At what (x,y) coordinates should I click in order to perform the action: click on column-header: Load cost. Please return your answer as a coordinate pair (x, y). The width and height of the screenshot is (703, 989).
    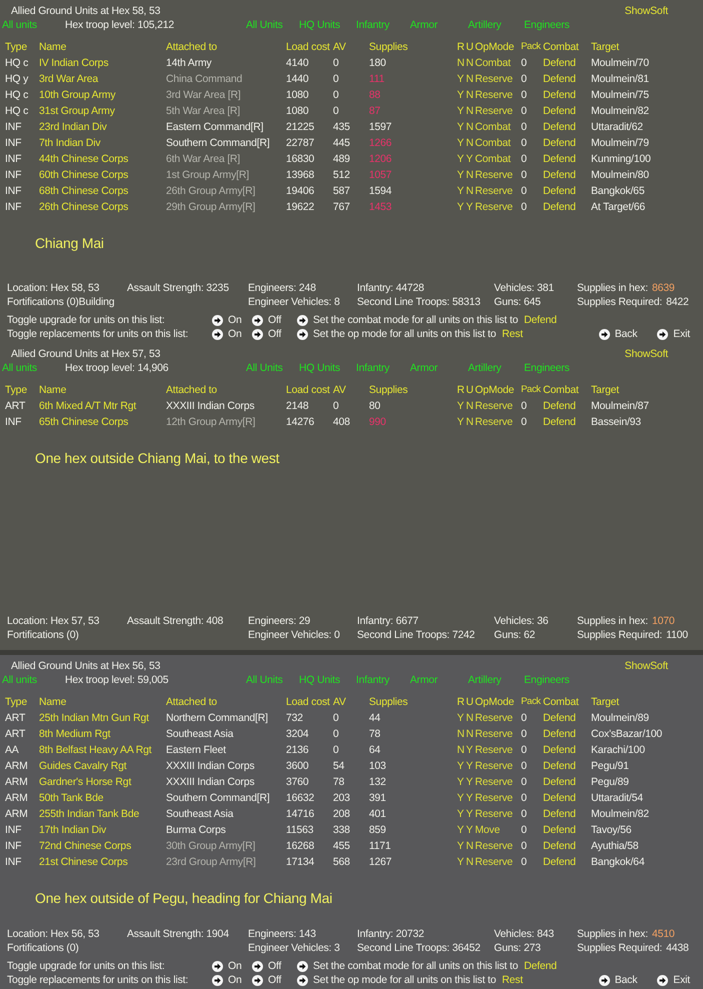
    Looking at the image, I should click on (308, 702).